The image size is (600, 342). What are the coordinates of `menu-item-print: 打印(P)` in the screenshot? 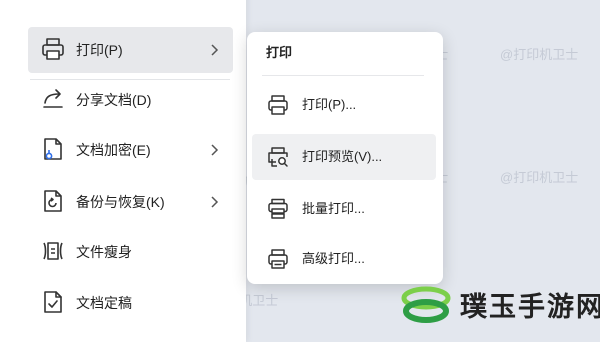 It's located at (130, 50).